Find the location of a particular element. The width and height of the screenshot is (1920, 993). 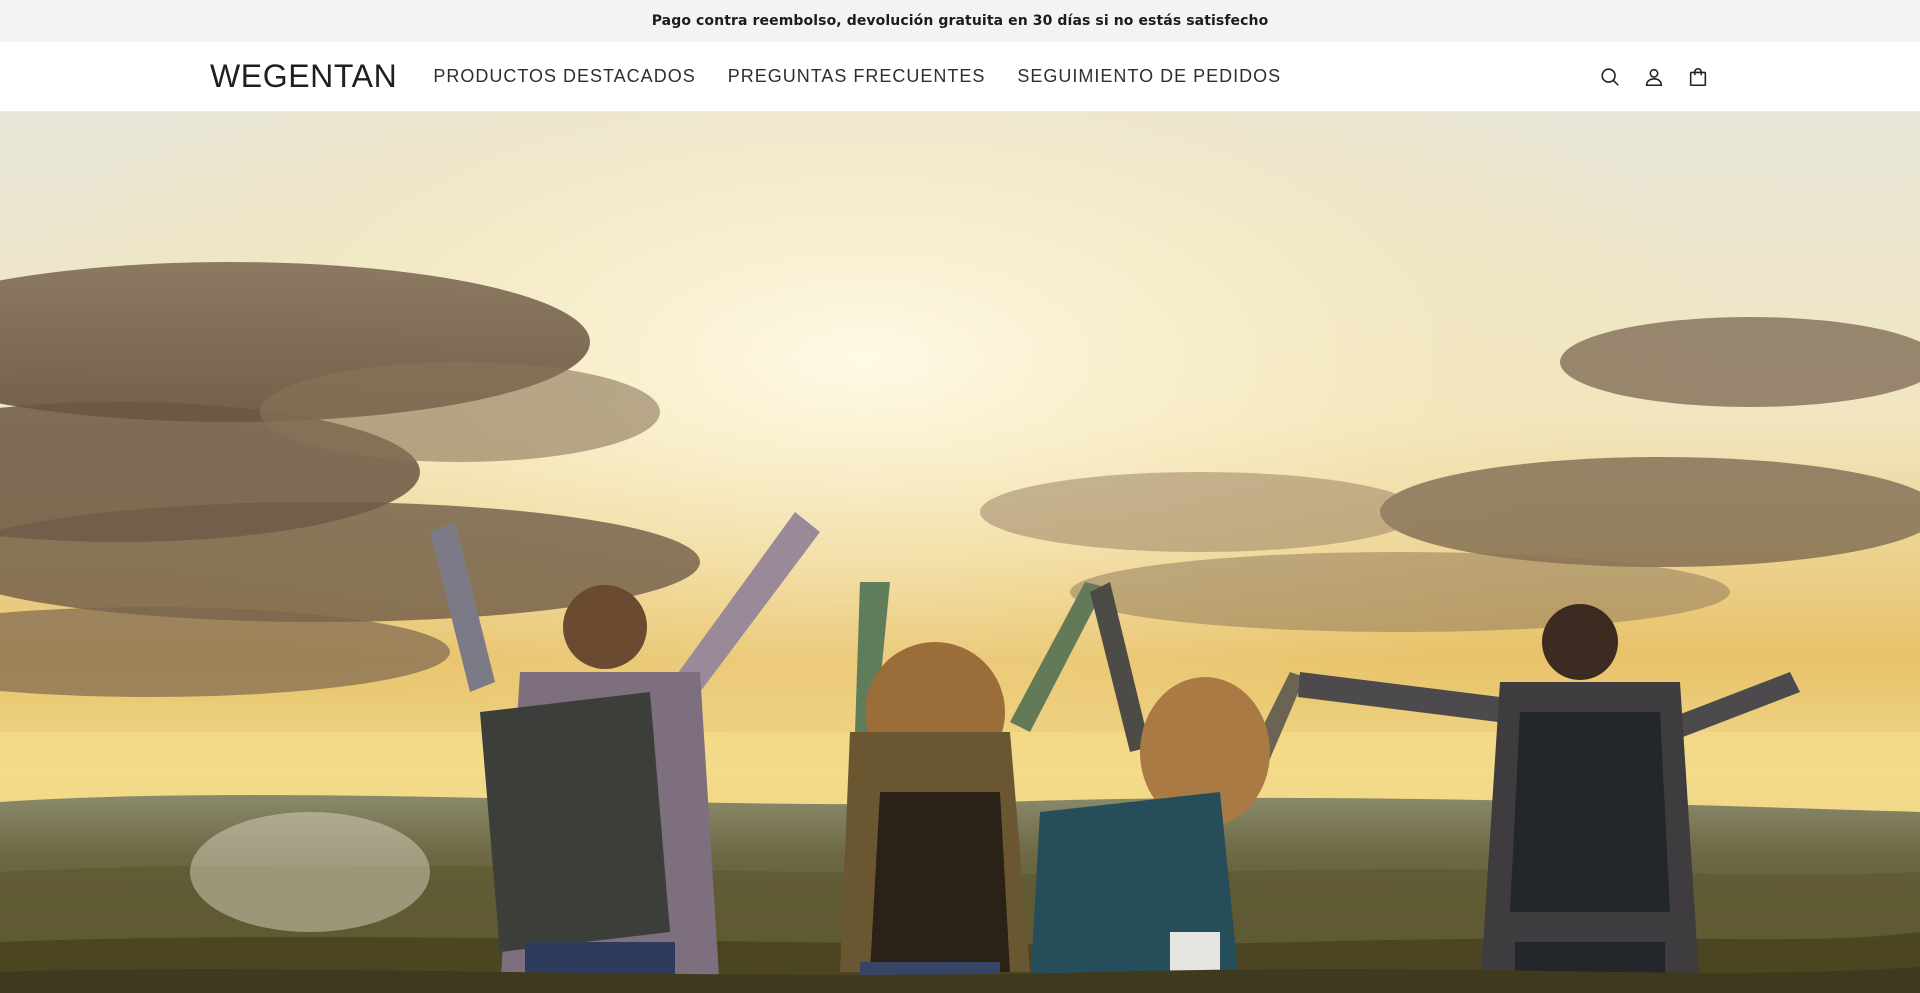

account-icon is located at coordinates (1654, 77).